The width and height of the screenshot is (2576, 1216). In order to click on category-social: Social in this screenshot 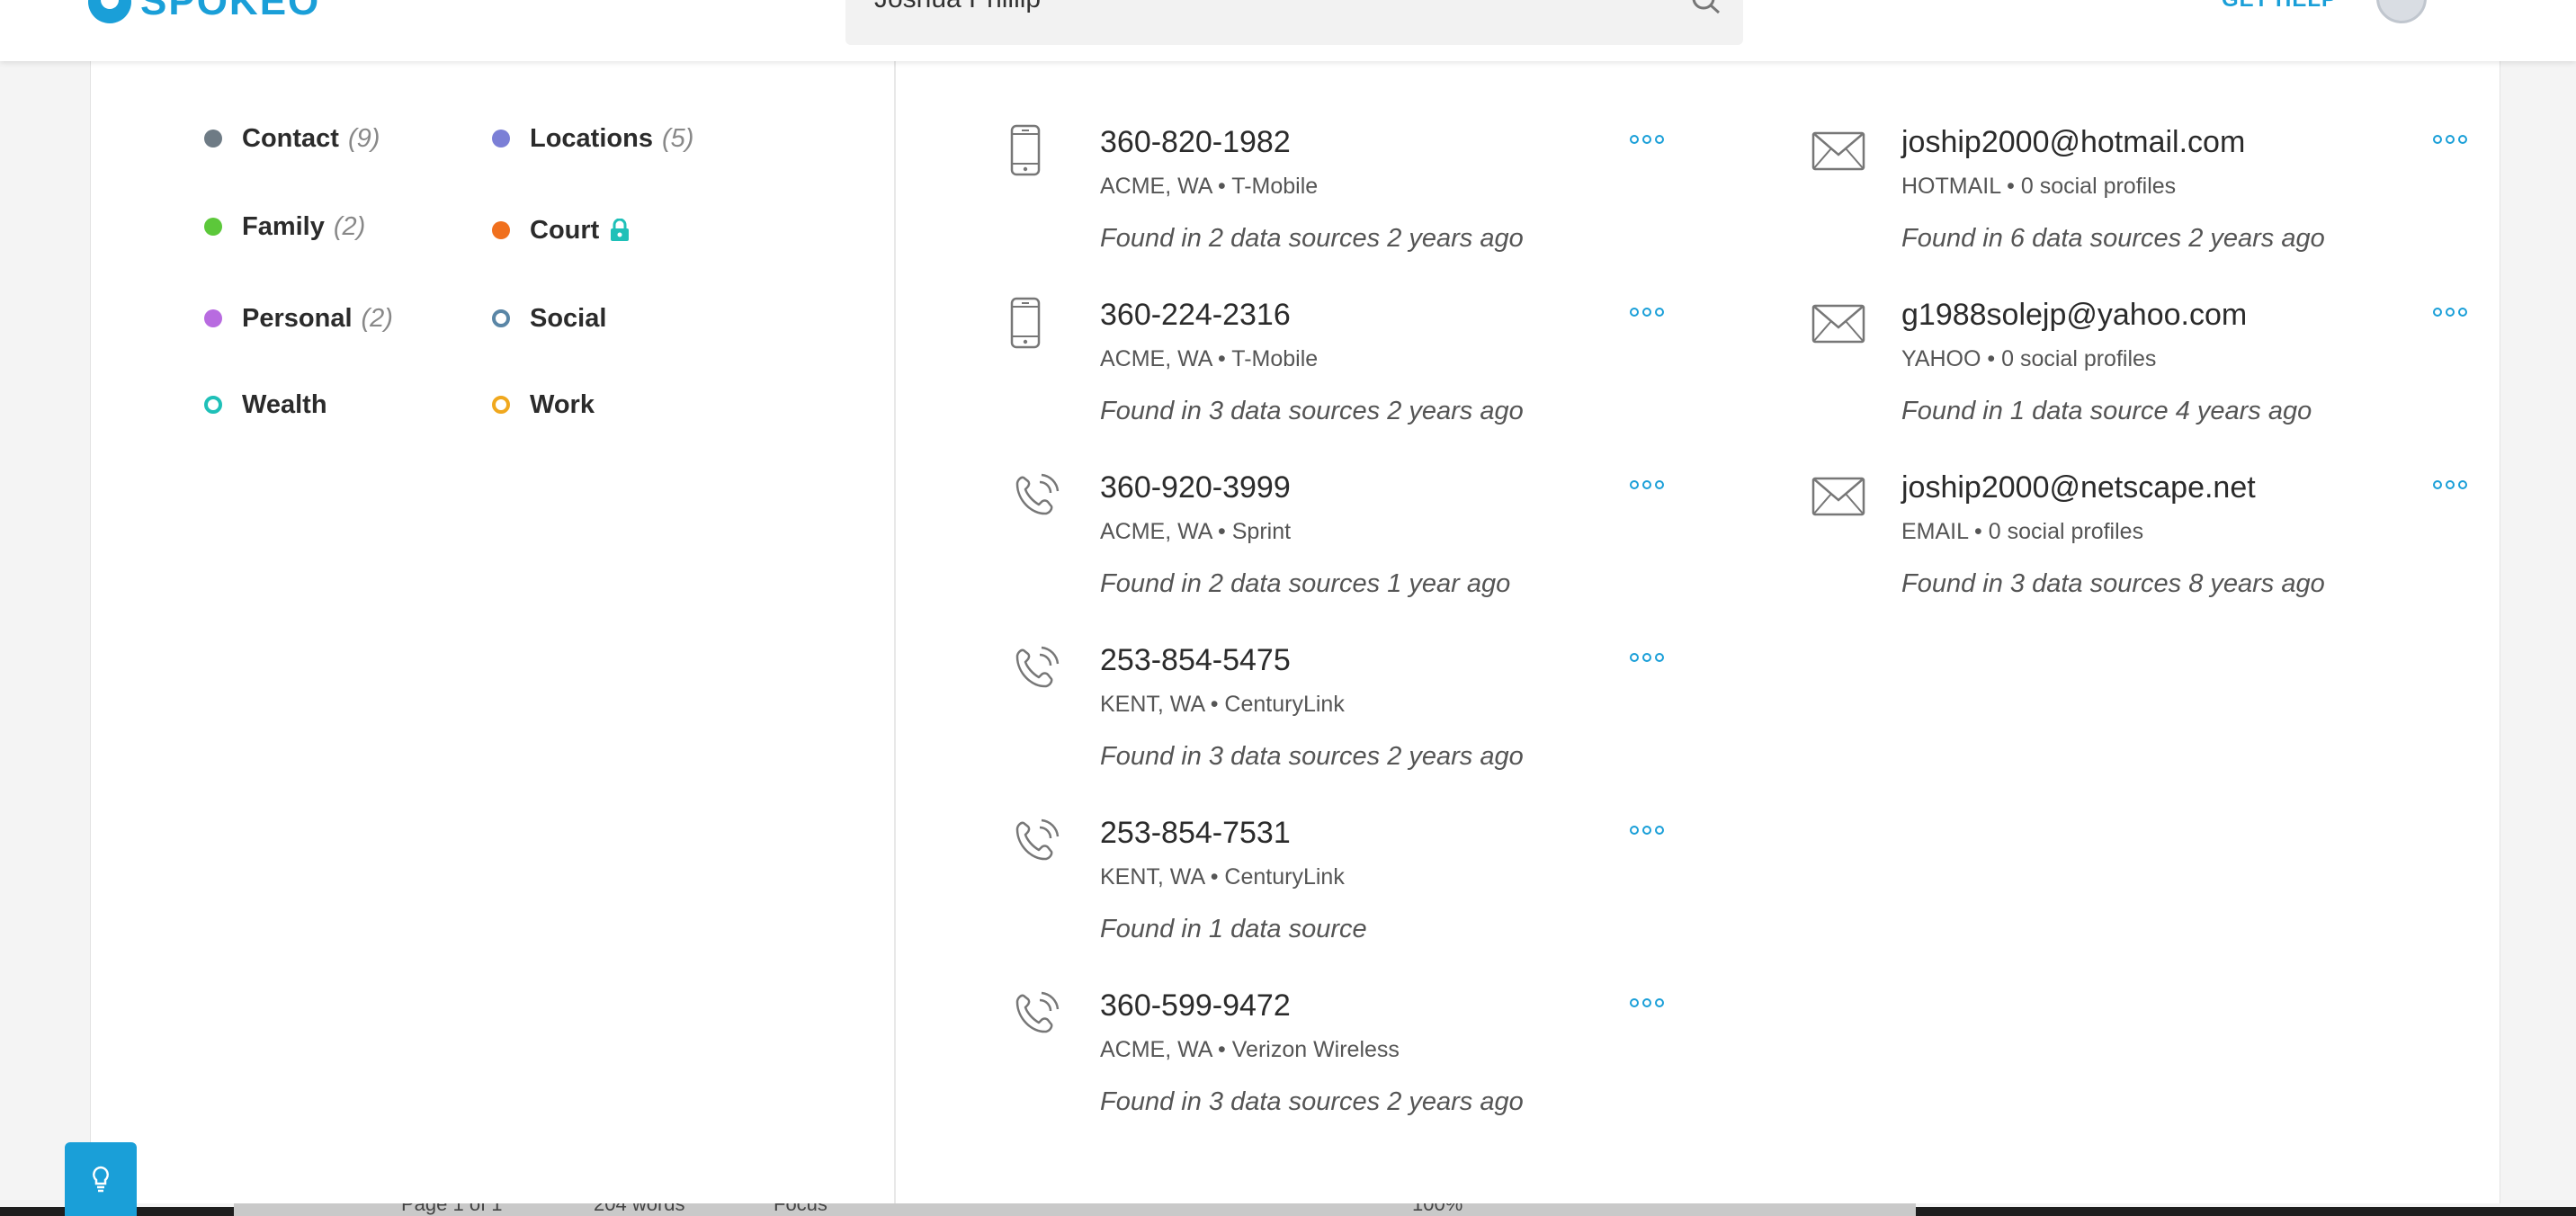, I will do `click(549, 318)`.